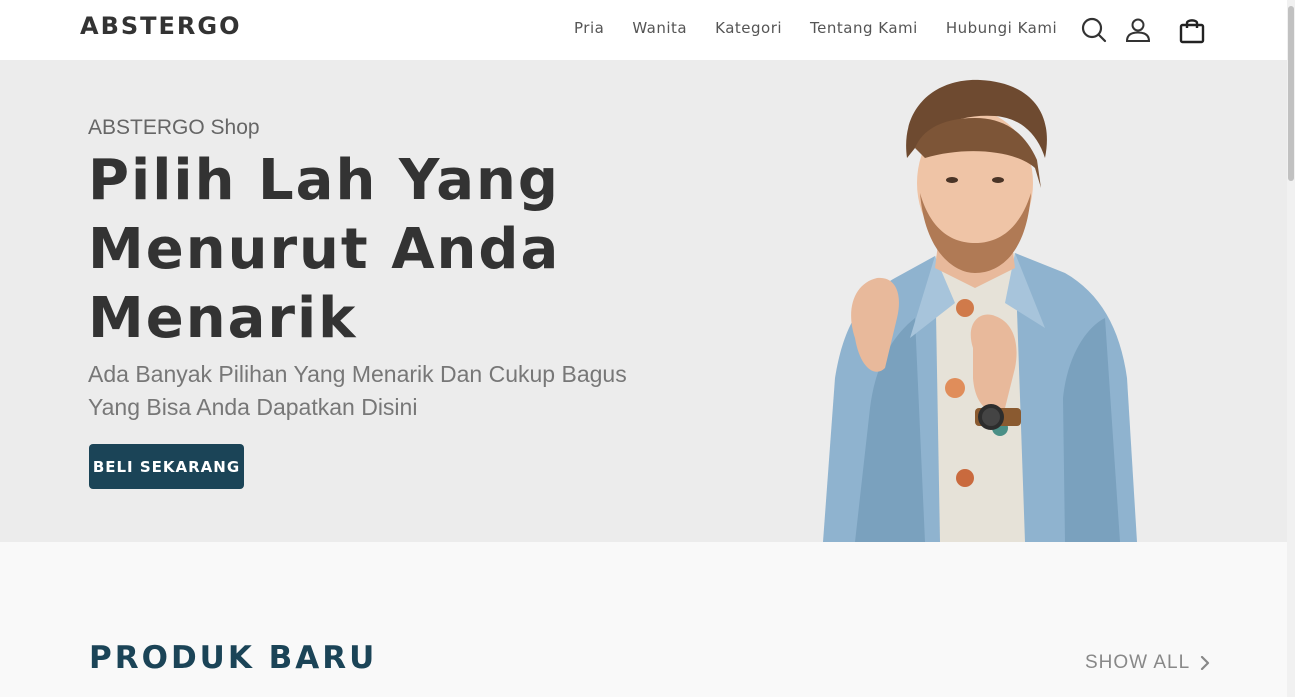 The image size is (1295, 697). What do you see at coordinates (1001, 28) in the screenshot?
I see `nav-link-hubungi-kami: Hubungi Kami` at bounding box center [1001, 28].